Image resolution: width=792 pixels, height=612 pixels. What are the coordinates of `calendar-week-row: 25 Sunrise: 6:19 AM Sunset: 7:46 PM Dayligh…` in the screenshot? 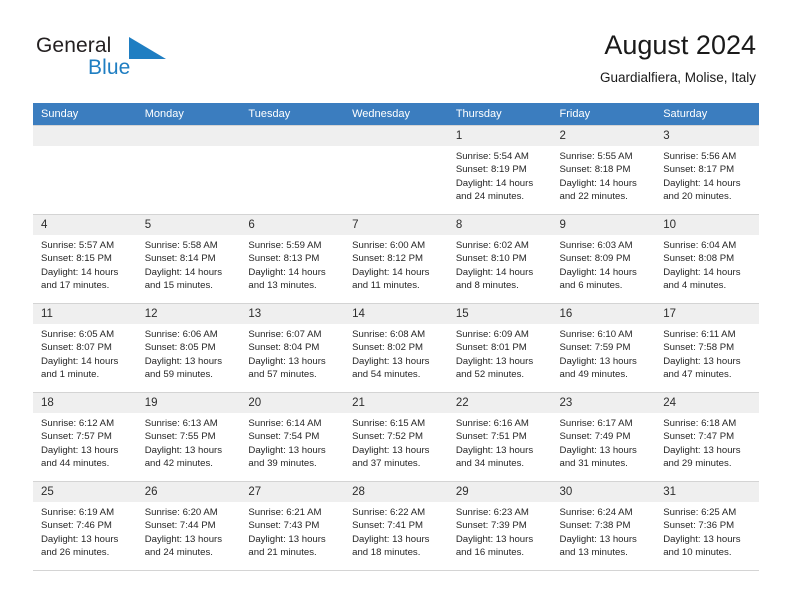 It's located at (396, 526).